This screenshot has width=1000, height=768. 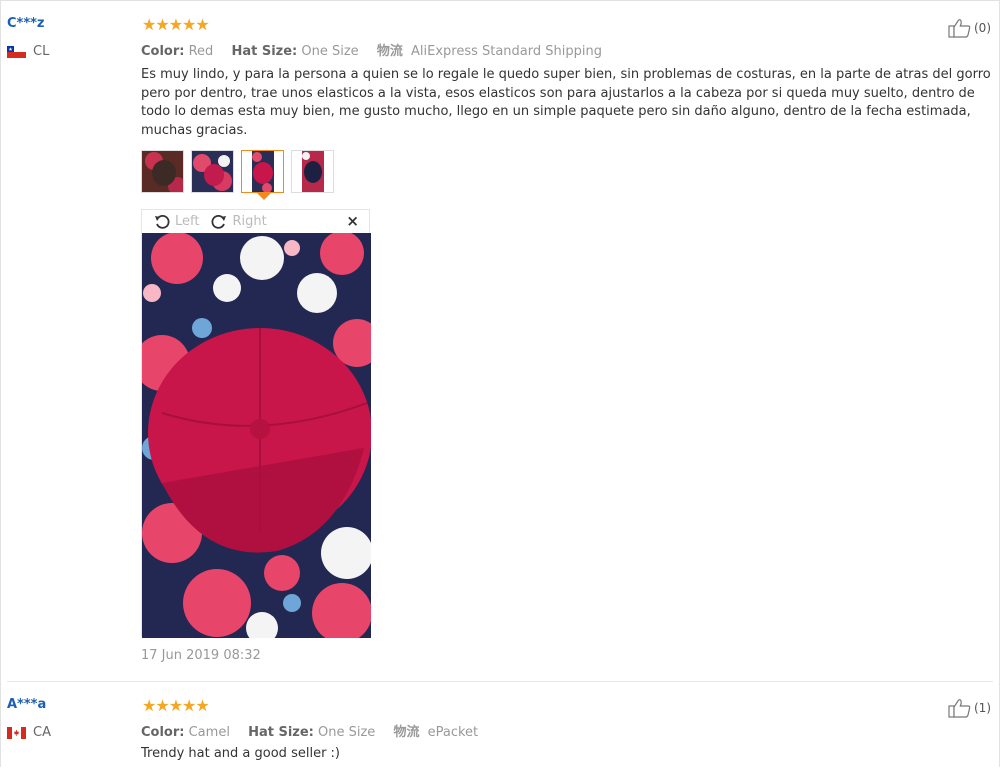 What do you see at coordinates (982, 708) in the screenshot?
I see `helpful-count: (1)` at bounding box center [982, 708].